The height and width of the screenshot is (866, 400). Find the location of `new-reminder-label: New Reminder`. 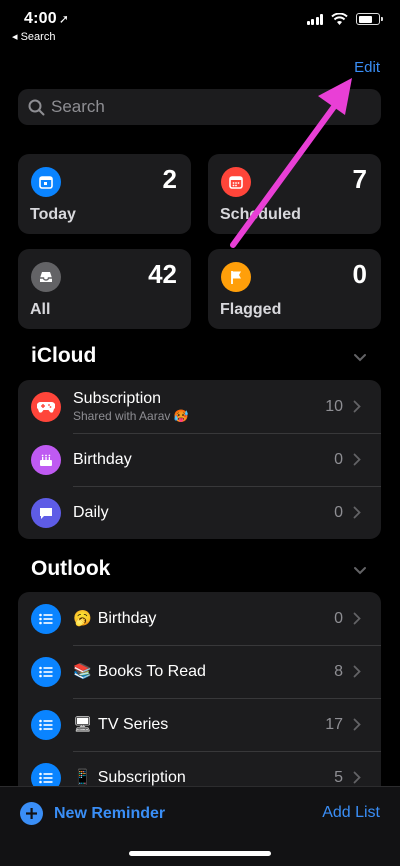

new-reminder-label: New Reminder is located at coordinates (110, 813).